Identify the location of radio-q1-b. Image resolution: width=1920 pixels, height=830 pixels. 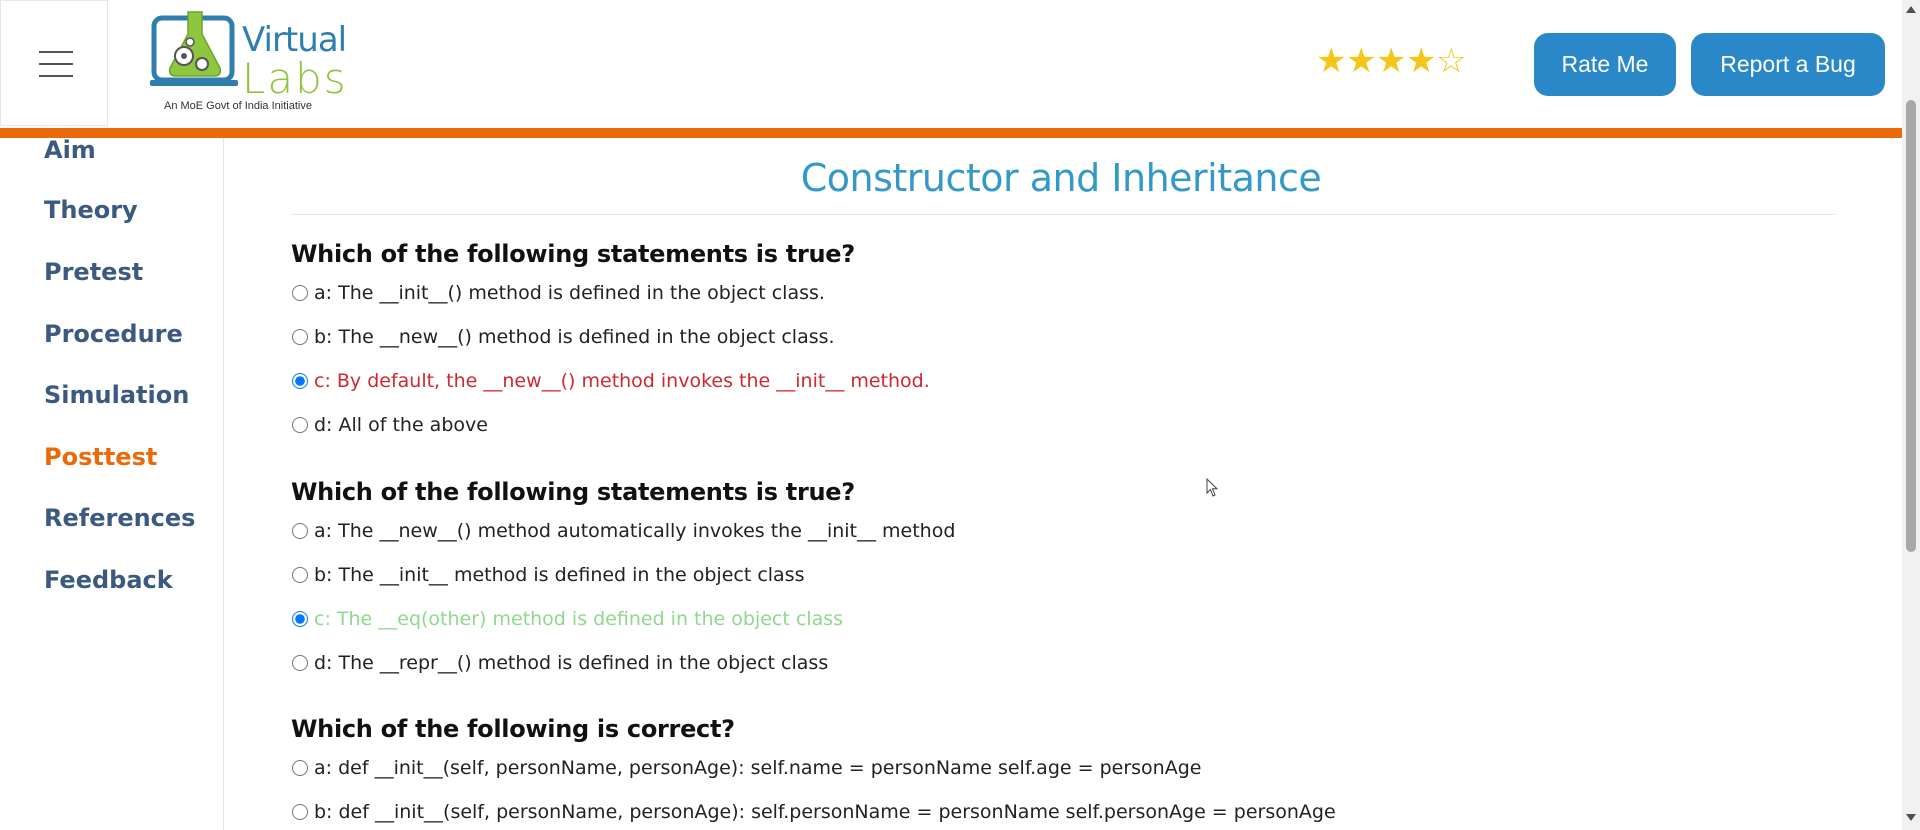
(300, 337).